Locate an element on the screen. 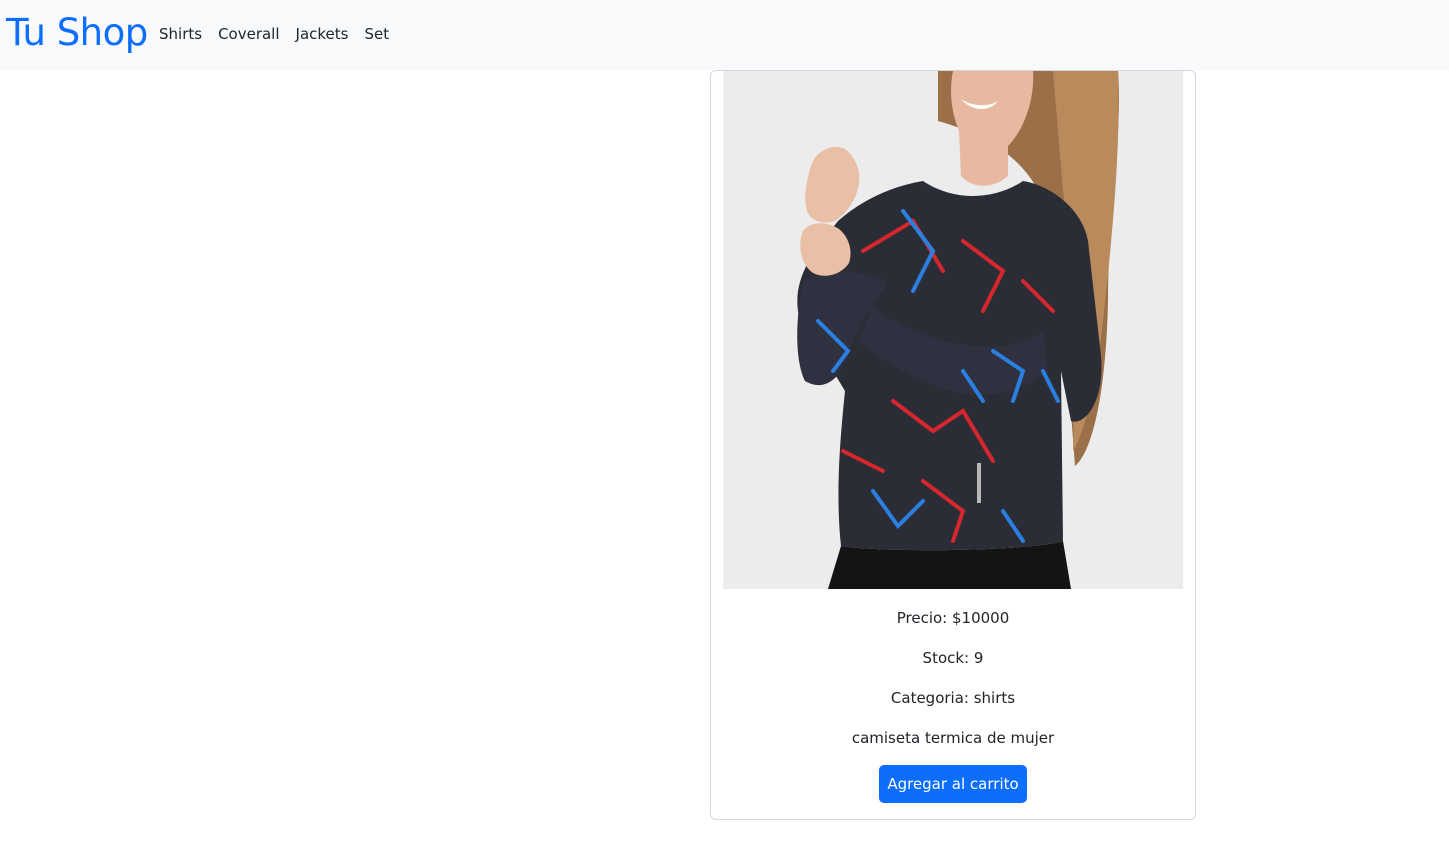 The image size is (1449, 849). nav-link-shirts: Shirts is located at coordinates (180, 34).